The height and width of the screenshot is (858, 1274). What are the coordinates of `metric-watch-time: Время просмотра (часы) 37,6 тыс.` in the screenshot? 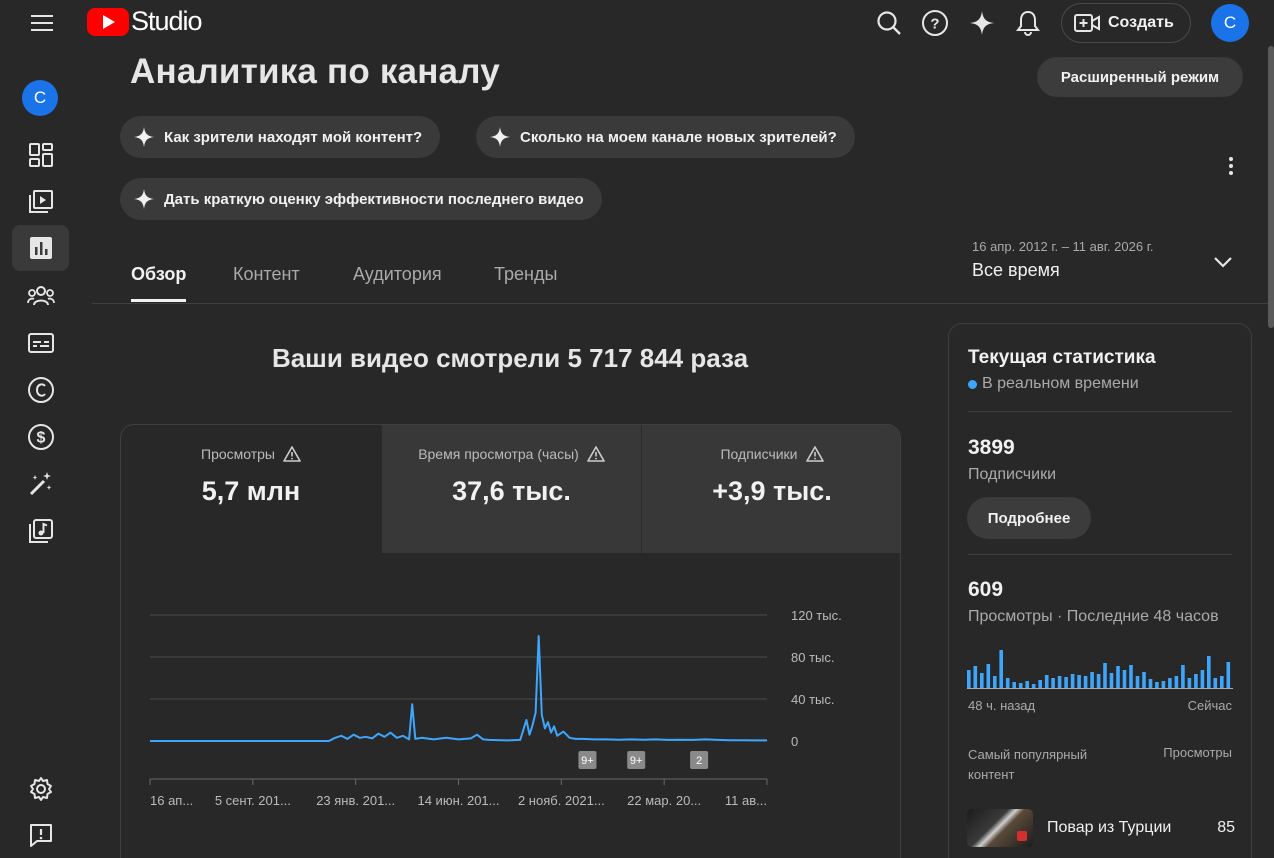 It's located at (511, 489).